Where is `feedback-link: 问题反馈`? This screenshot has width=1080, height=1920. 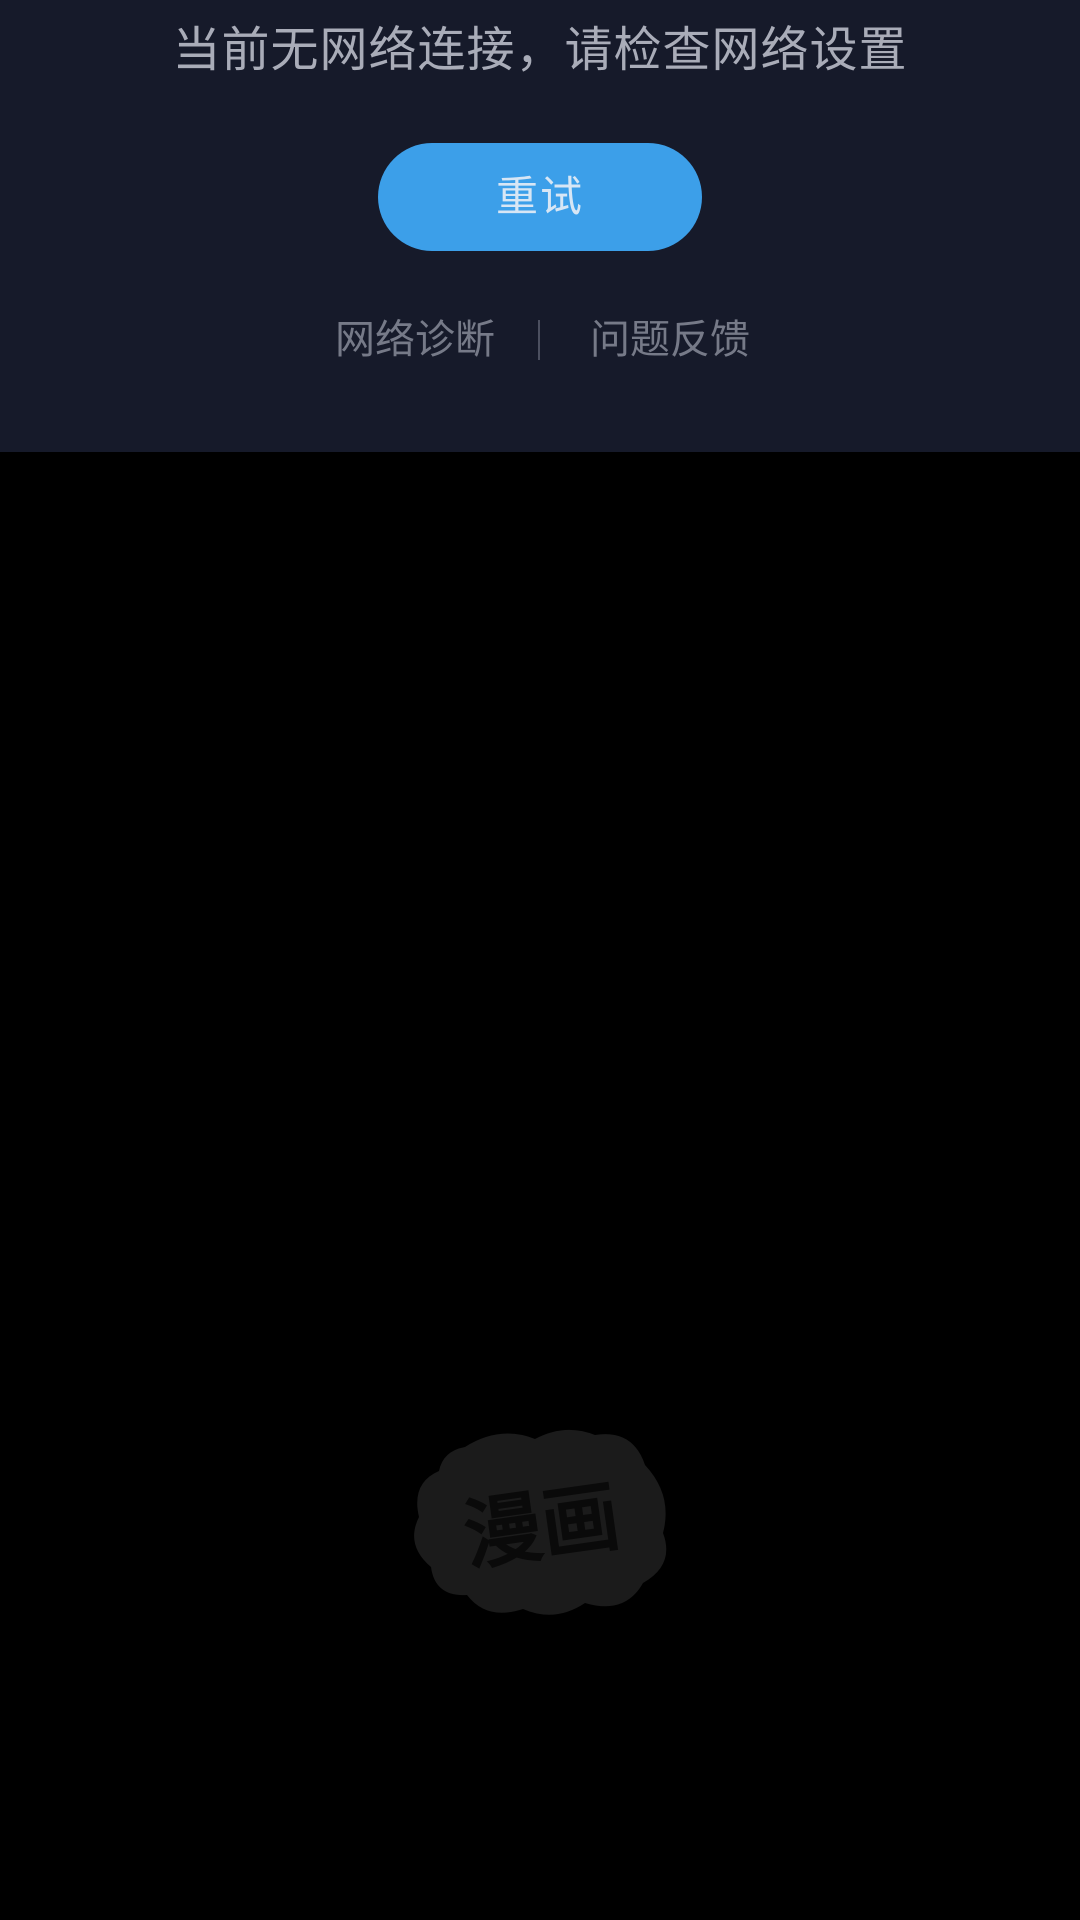 feedback-link: 问题反馈 is located at coordinates (670, 340).